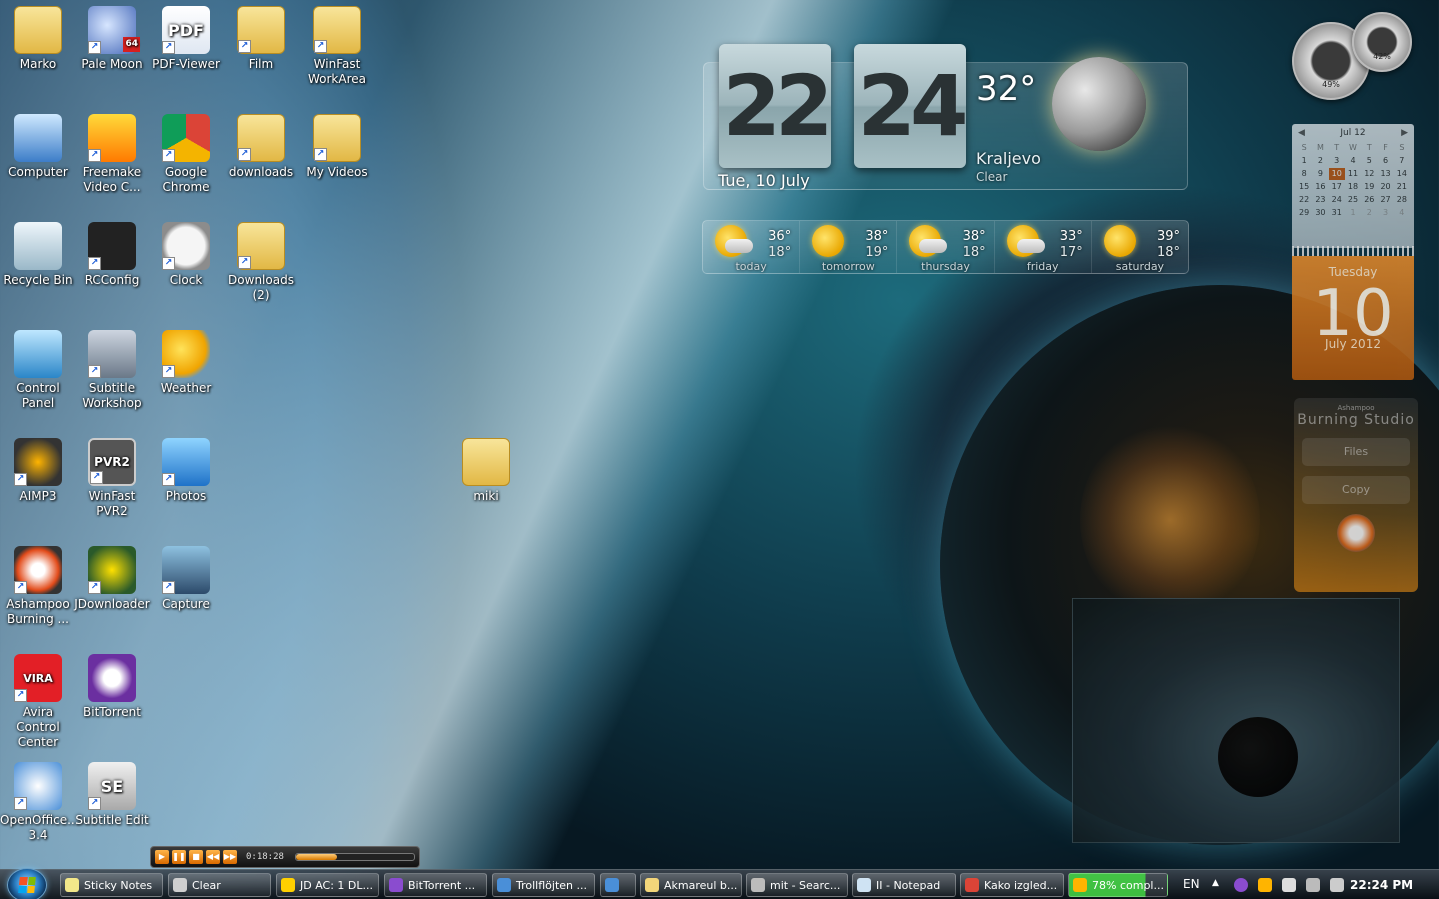  I want to click on action-center-flag-icon, so click(1289, 885).